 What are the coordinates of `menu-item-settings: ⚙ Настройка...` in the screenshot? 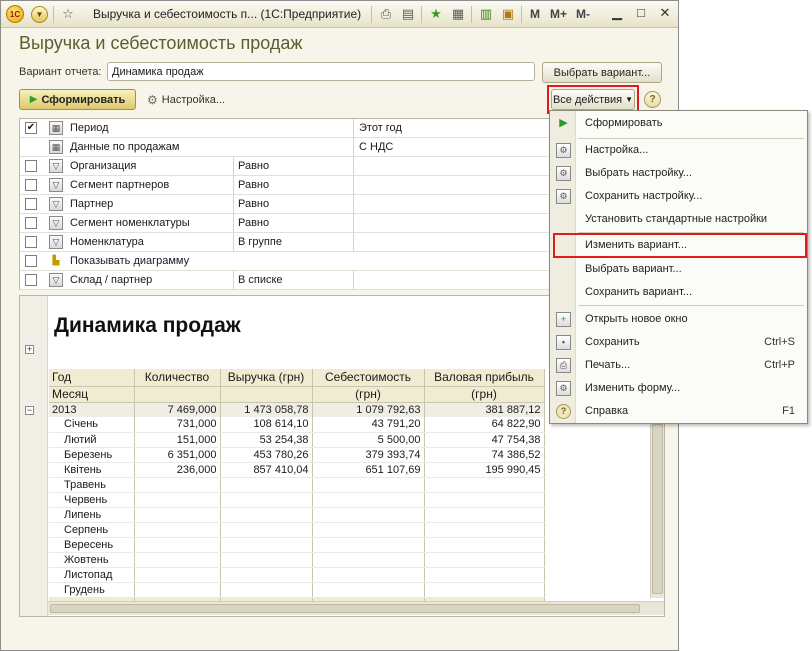 It's located at (678, 150).